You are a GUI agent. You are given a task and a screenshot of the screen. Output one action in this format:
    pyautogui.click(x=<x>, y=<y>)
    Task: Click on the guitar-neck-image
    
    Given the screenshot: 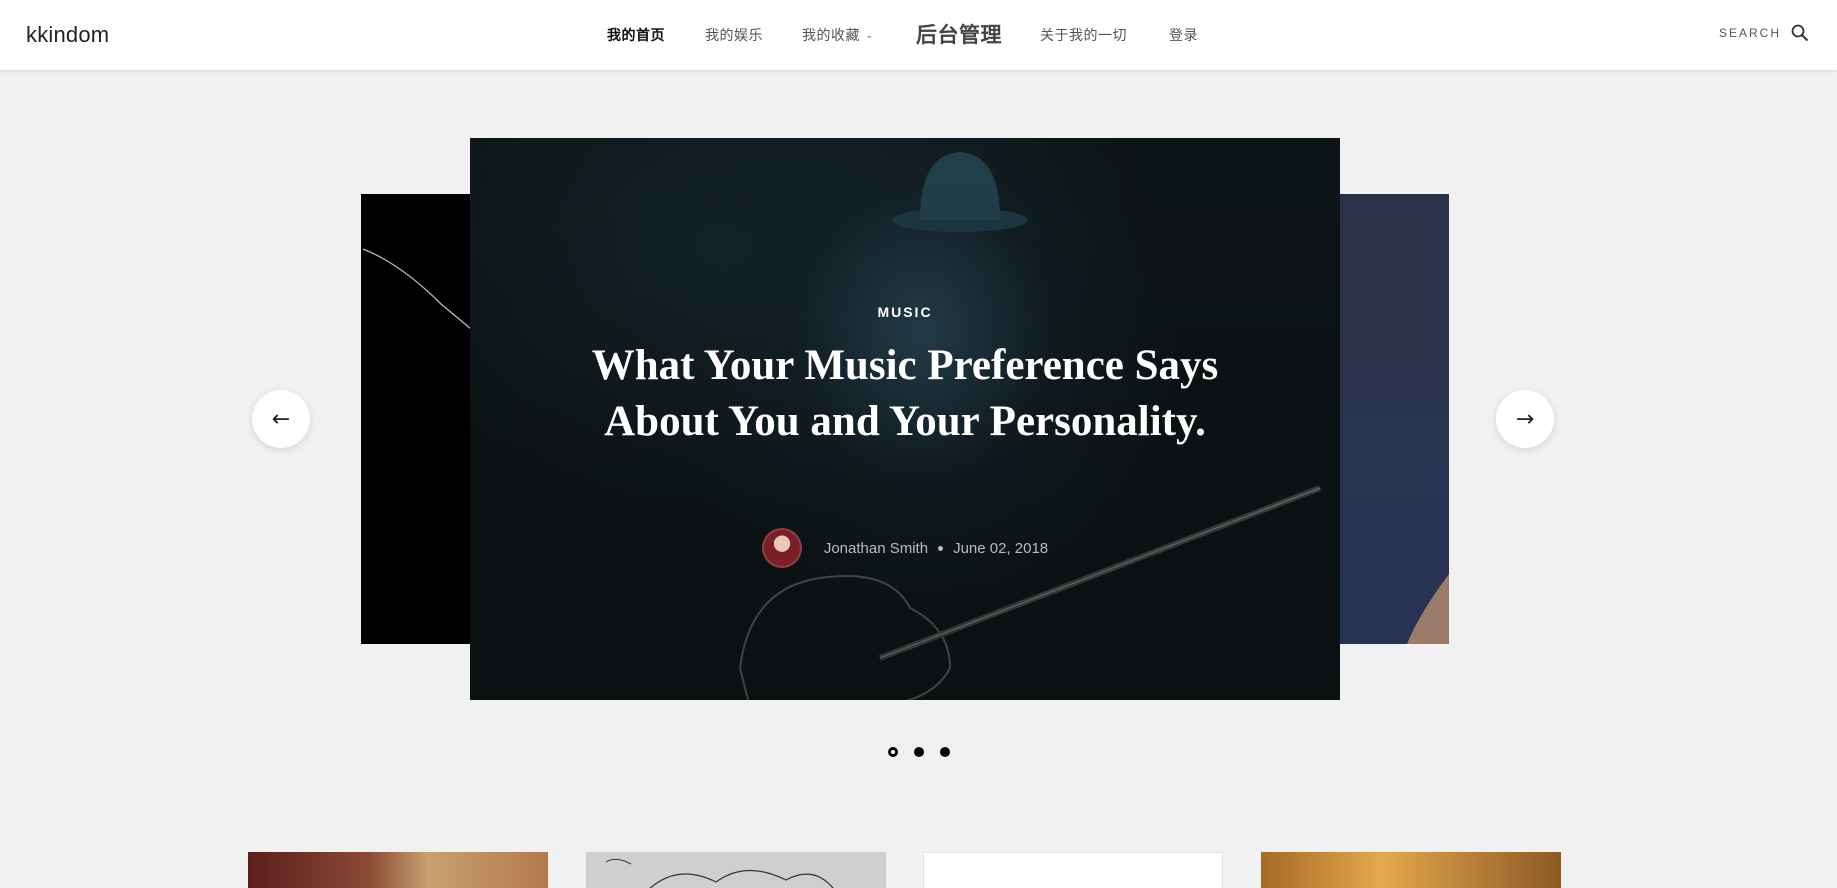 What is the action you would take?
    pyautogui.click(x=416, y=289)
    